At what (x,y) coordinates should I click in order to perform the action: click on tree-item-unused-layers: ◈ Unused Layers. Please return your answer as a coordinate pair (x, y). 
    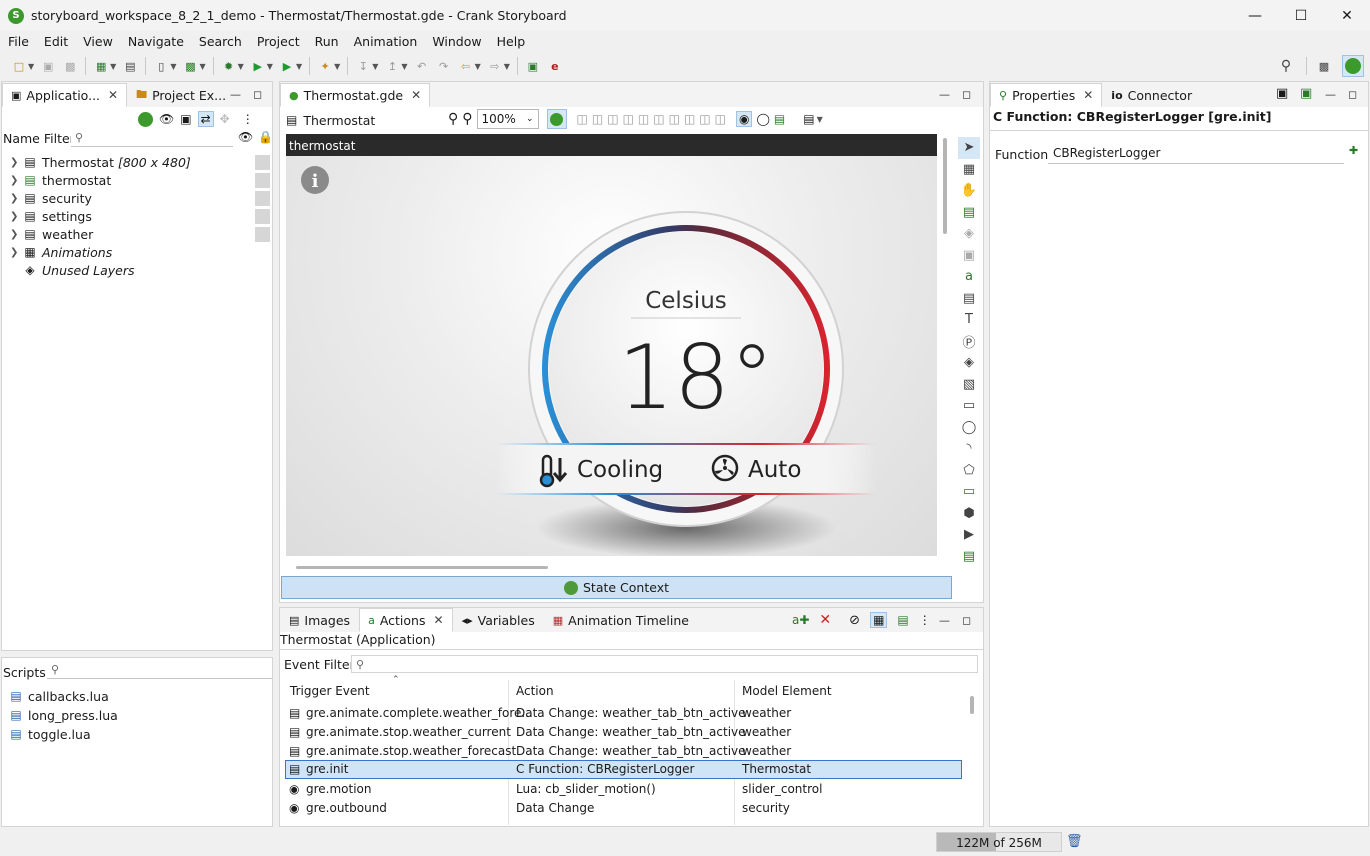
    Looking at the image, I should click on (72, 270).